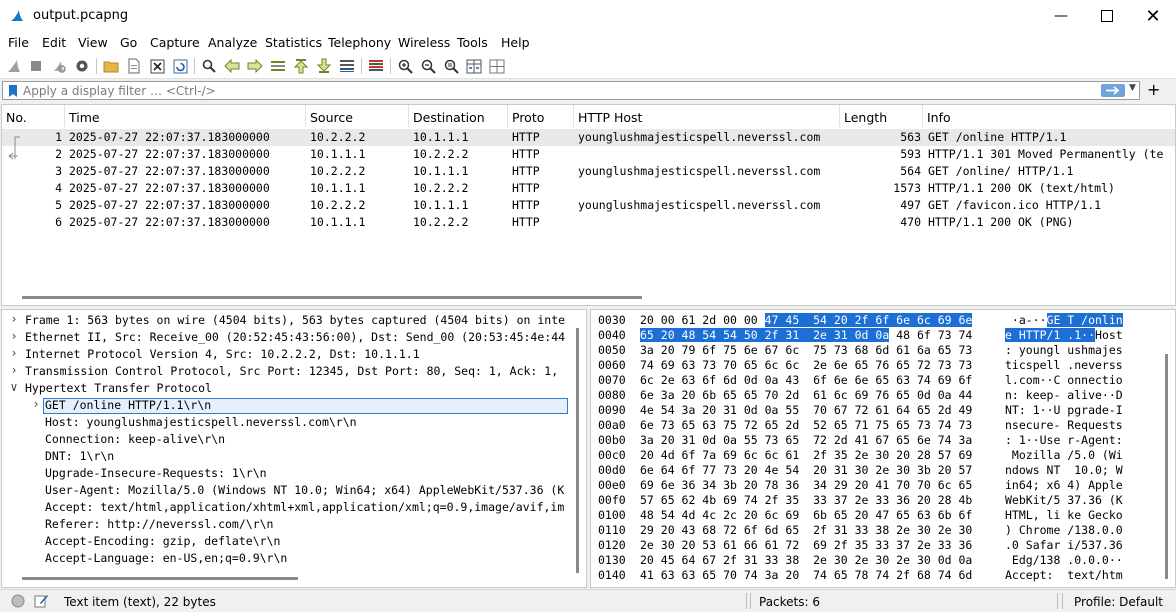 Image resolution: width=1176 pixels, height=612 pixels. What do you see at coordinates (1064, 455) in the screenshot?
I see `byte-ascii: Mozilla /5.0 (Wi` at bounding box center [1064, 455].